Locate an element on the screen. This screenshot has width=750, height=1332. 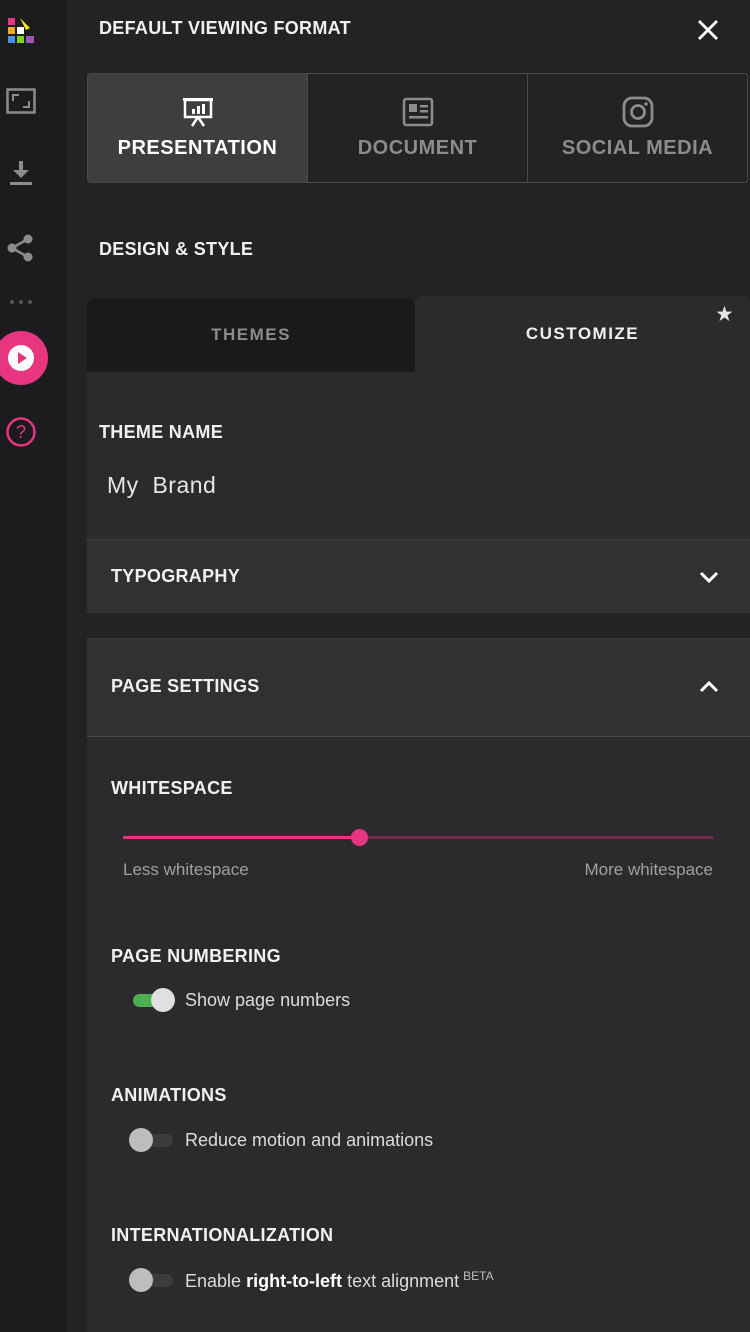
section-gap is located at coordinates (418, 625).